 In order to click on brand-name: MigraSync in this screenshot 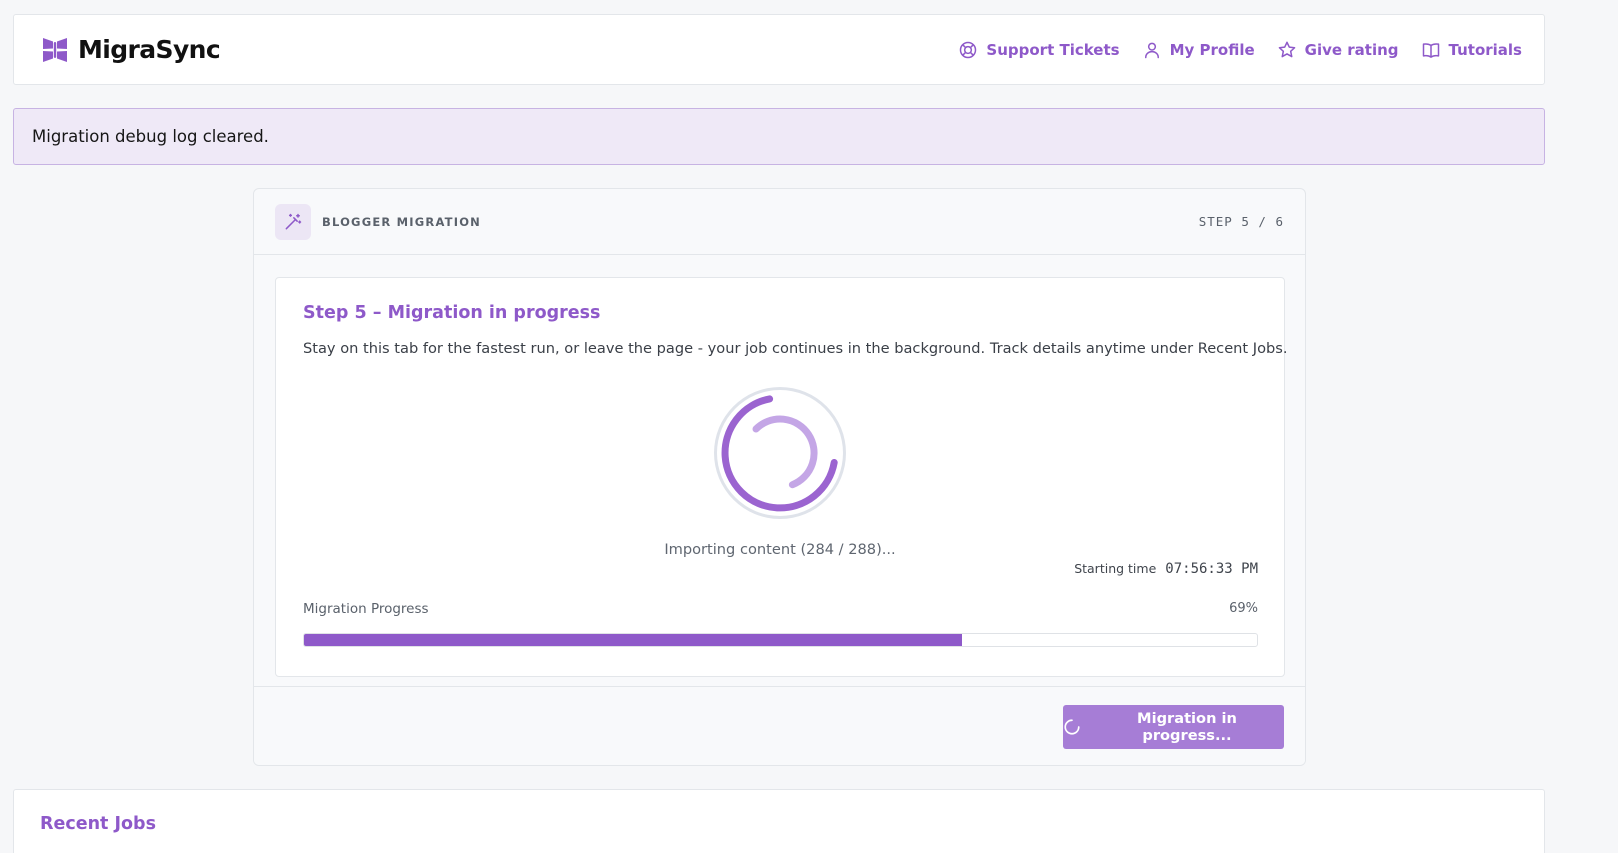, I will do `click(149, 49)`.